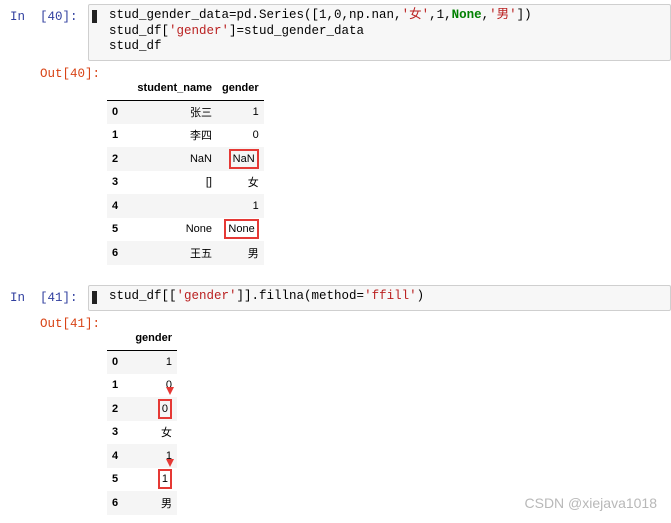 The width and height of the screenshot is (671, 523). I want to click on student-name-cell: None, so click(198, 229).